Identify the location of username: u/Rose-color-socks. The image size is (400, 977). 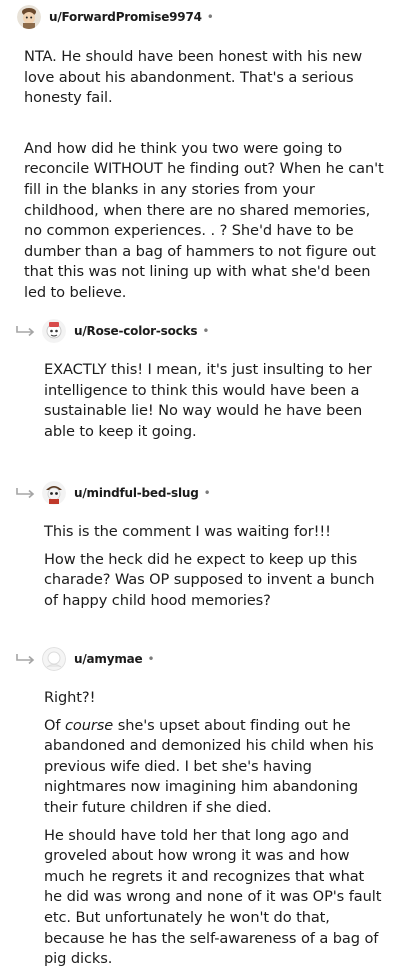
(136, 331).